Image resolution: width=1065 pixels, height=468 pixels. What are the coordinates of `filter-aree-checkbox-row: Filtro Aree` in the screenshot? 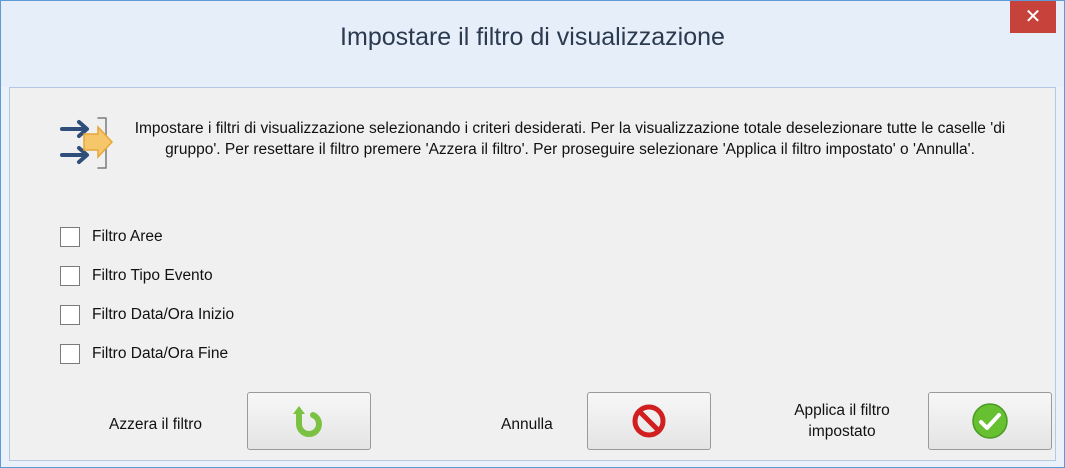 It's located at (111, 237).